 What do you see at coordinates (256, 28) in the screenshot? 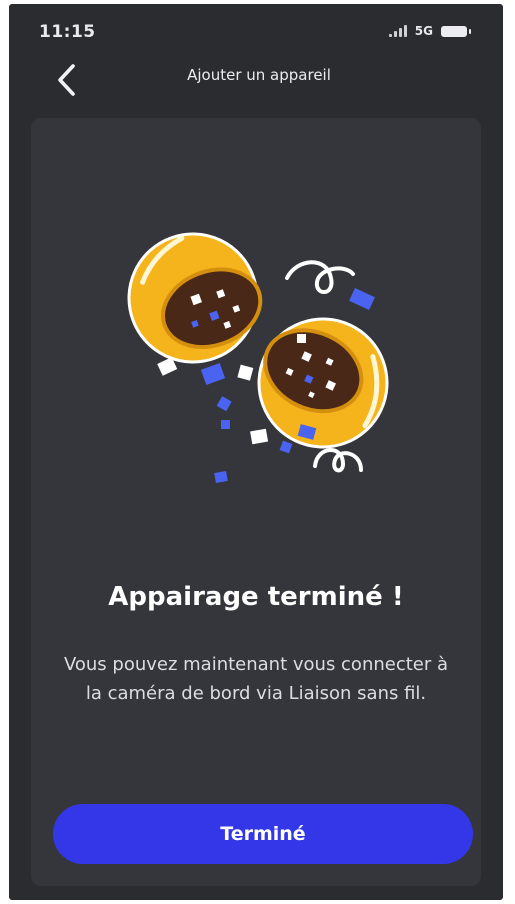
I see `status-bar: 11:15 5G` at bounding box center [256, 28].